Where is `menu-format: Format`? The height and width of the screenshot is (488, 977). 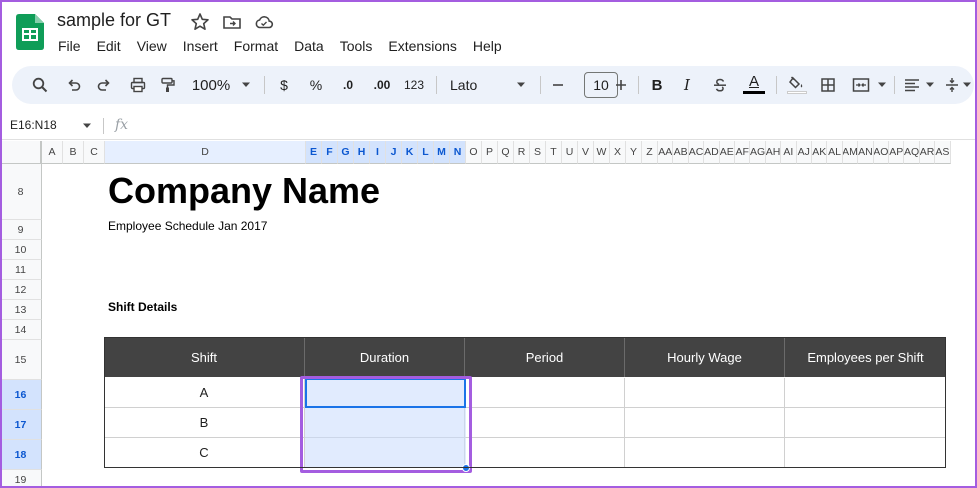 menu-format: Format is located at coordinates (256, 47).